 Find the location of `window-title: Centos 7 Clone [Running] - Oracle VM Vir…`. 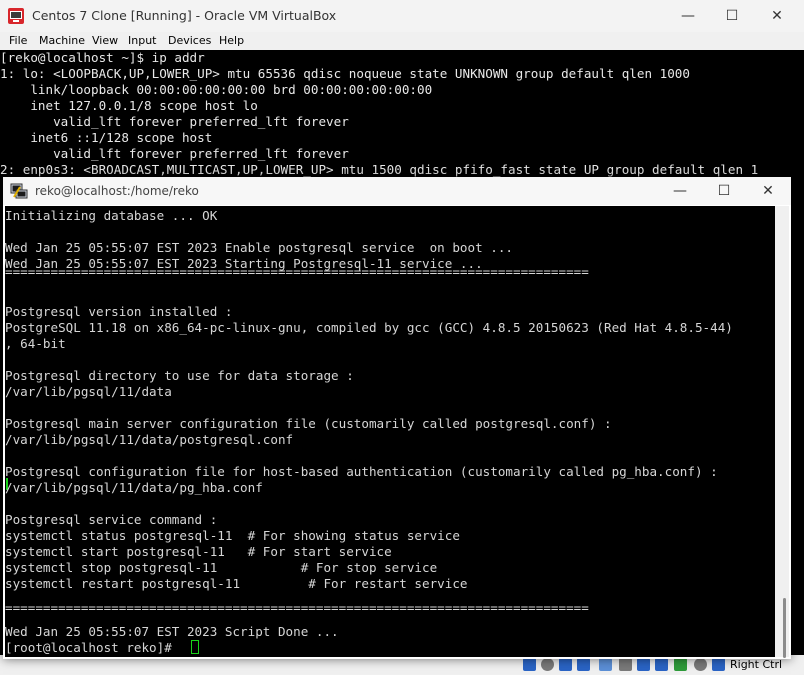

window-title: Centos 7 Clone [Running] - Oracle VM Vir… is located at coordinates (184, 15).